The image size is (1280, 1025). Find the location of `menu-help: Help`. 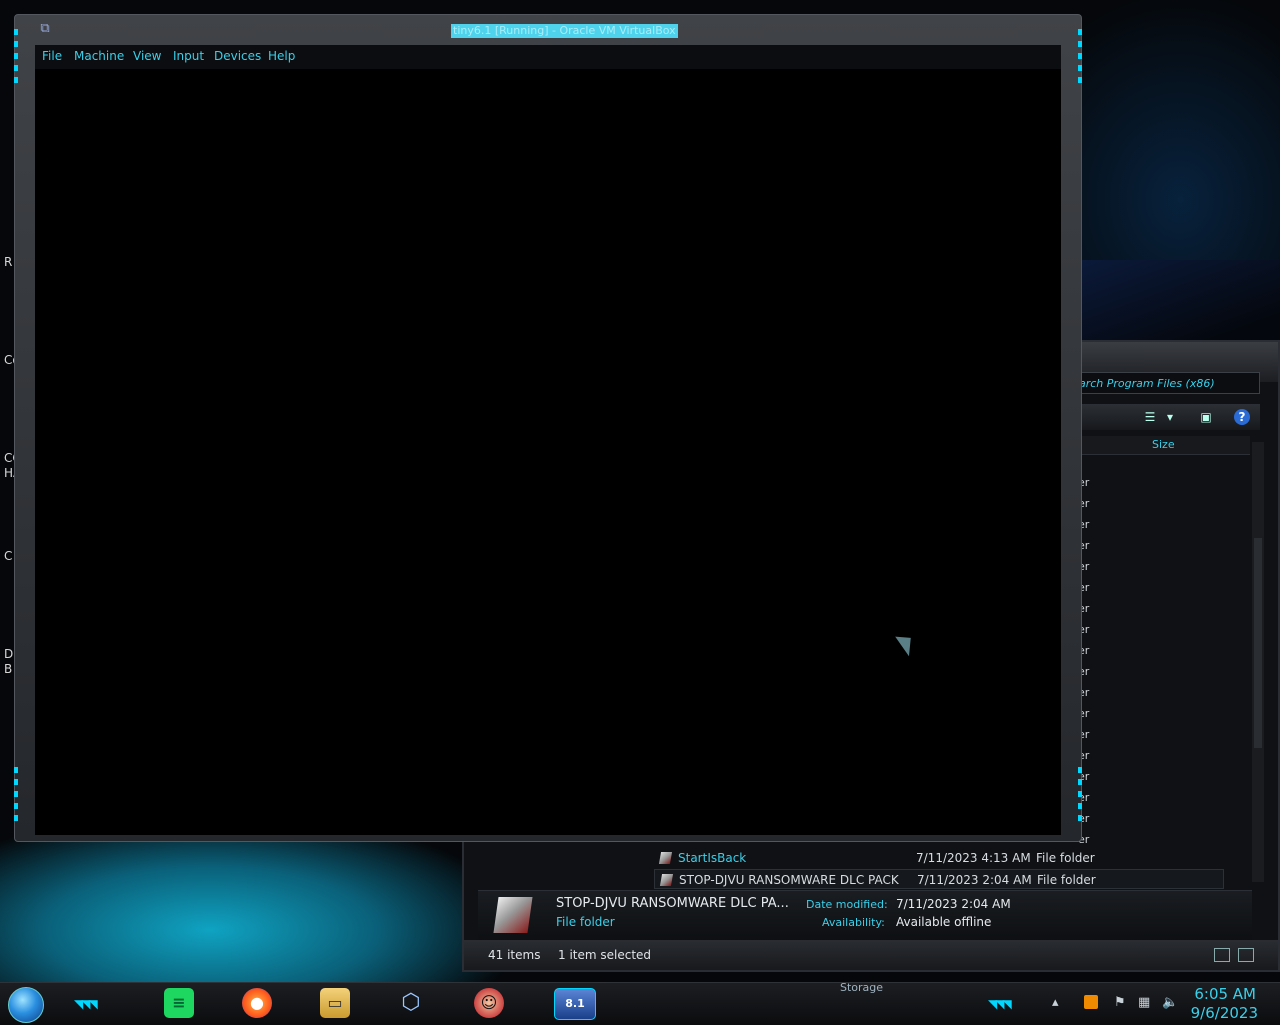

menu-help: Help is located at coordinates (281, 56).